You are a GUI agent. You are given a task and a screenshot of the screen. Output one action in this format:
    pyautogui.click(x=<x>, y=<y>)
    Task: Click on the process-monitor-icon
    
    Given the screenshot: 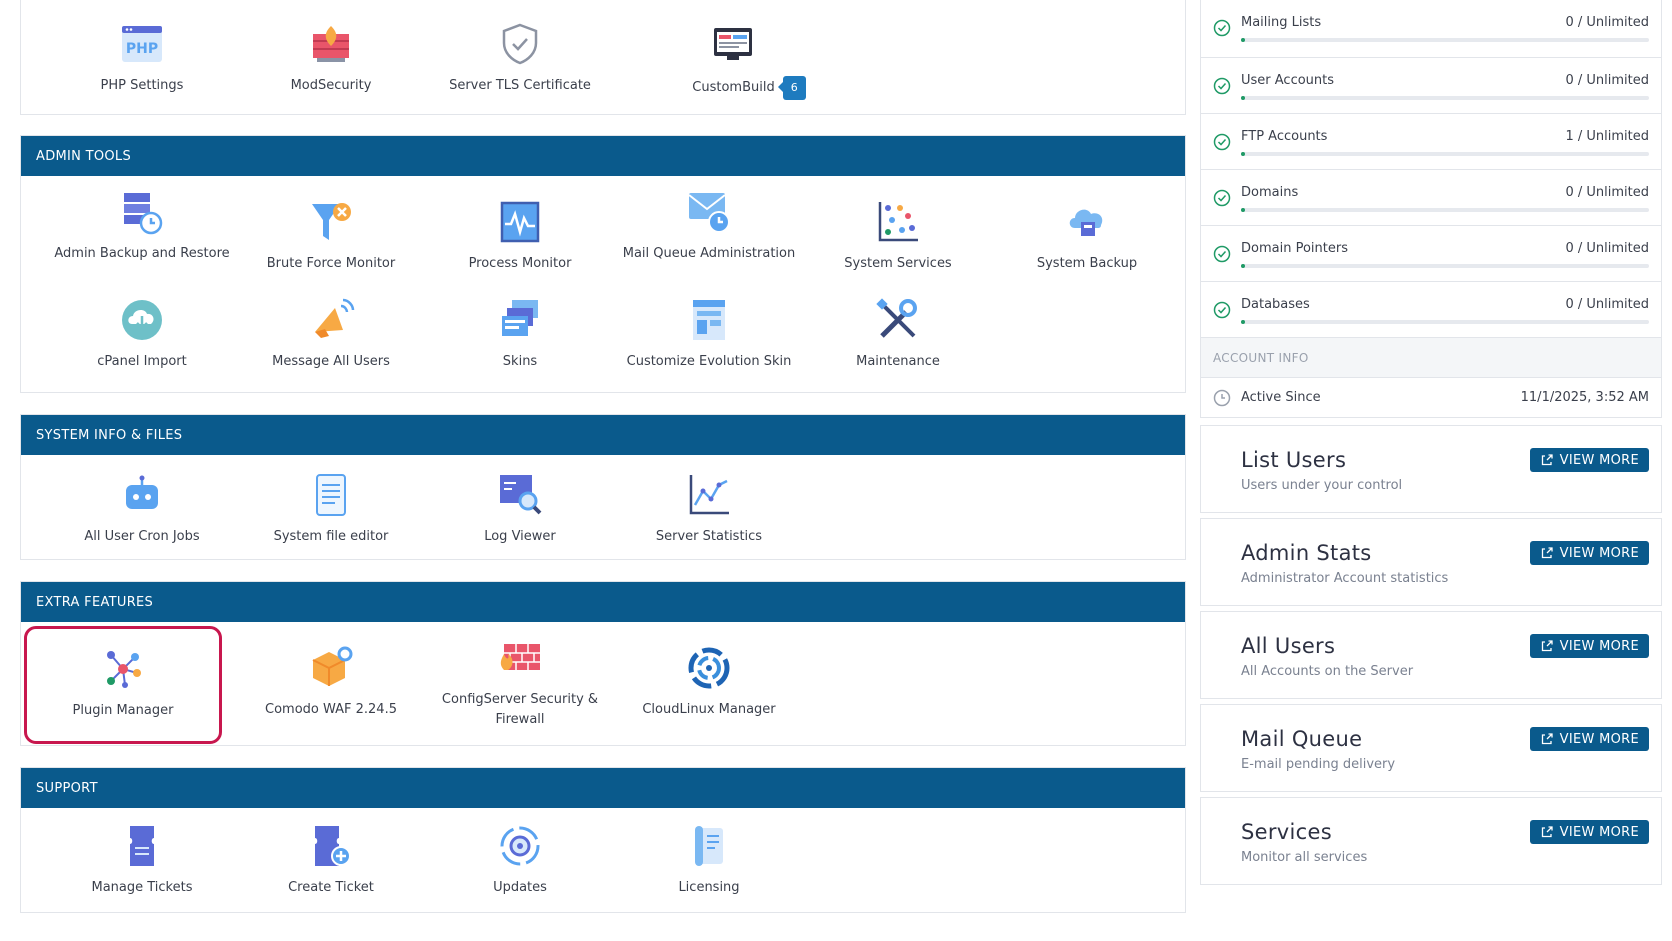 What is the action you would take?
    pyautogui.click(x=520, y=222)
    